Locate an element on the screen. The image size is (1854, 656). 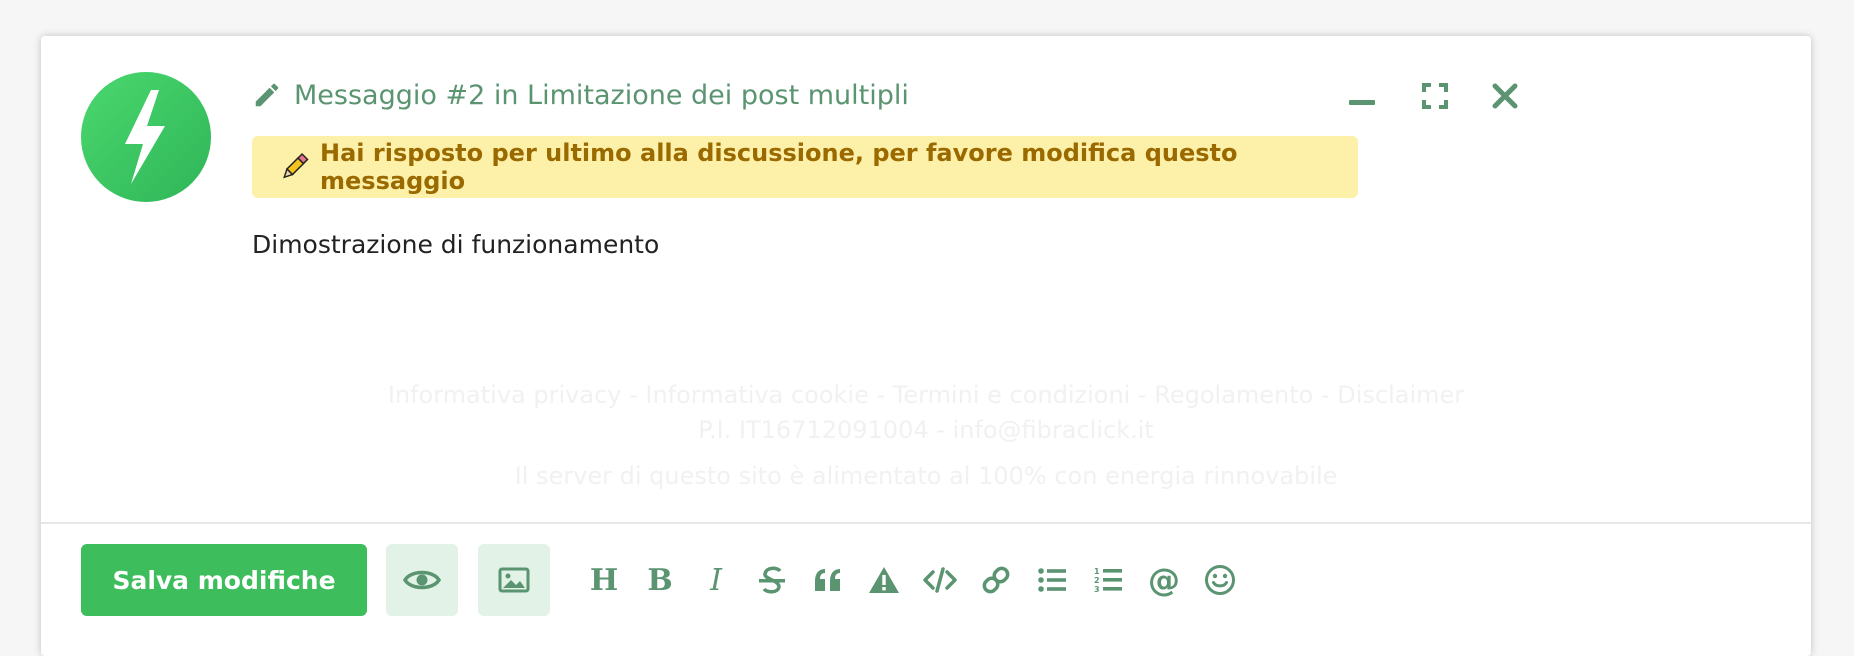
emoji-icon is located at coordinates (1220, 580).